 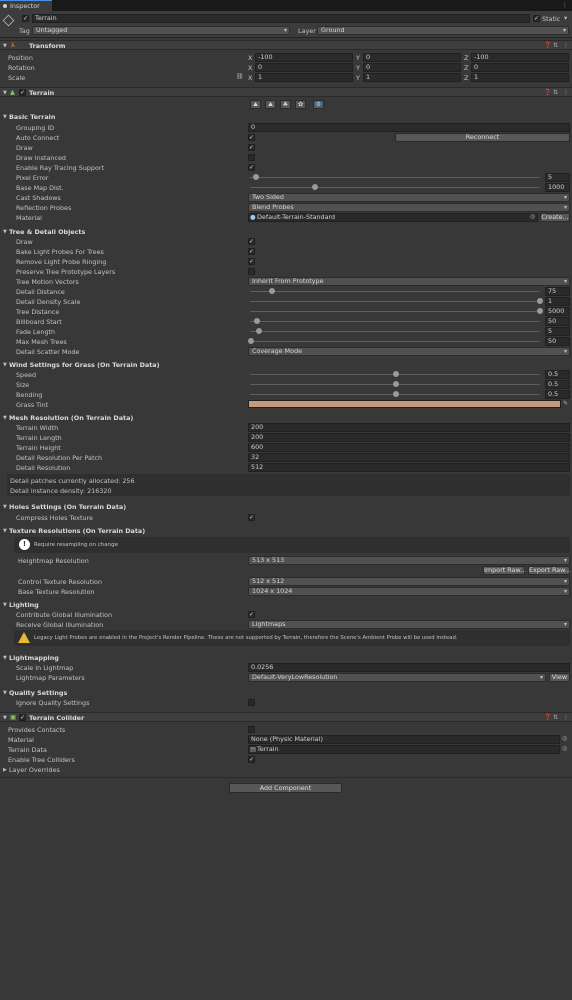 I want to click on tag-dropdown: Untagged, so click(x=161, y=30).